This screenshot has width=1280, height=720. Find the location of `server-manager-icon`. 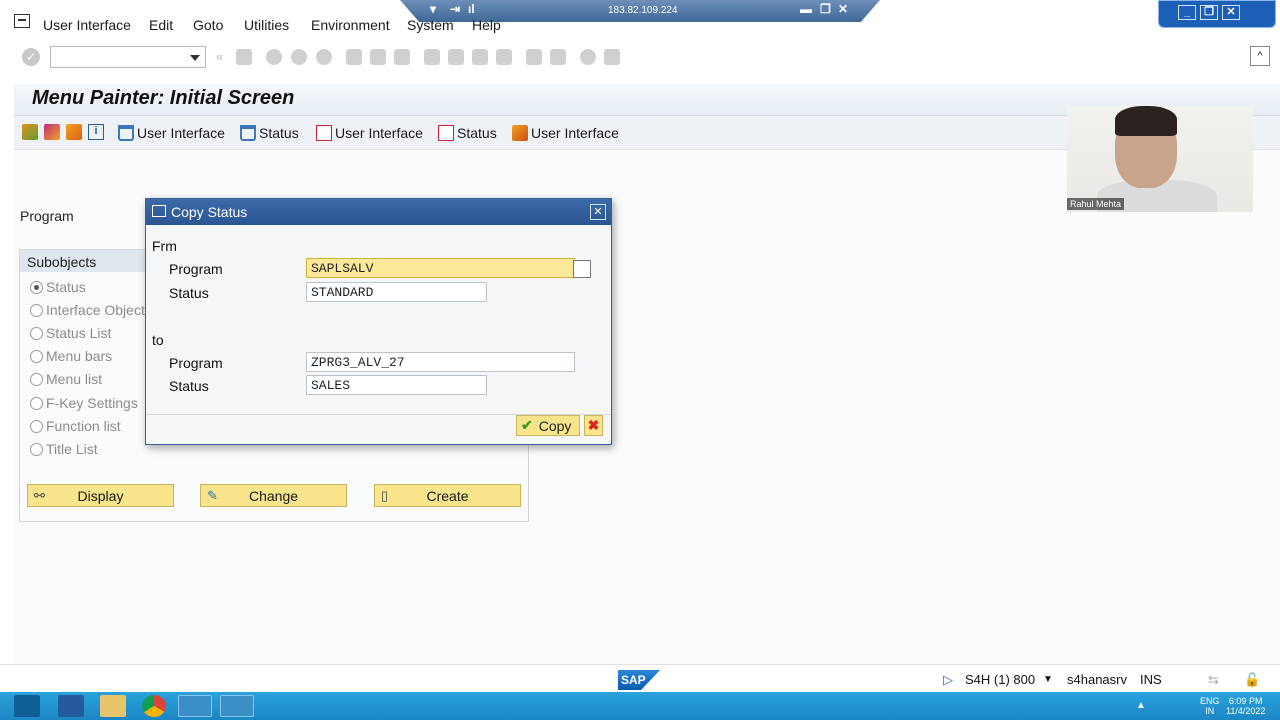

server-manager-icon is located at coordinates (27, 706).